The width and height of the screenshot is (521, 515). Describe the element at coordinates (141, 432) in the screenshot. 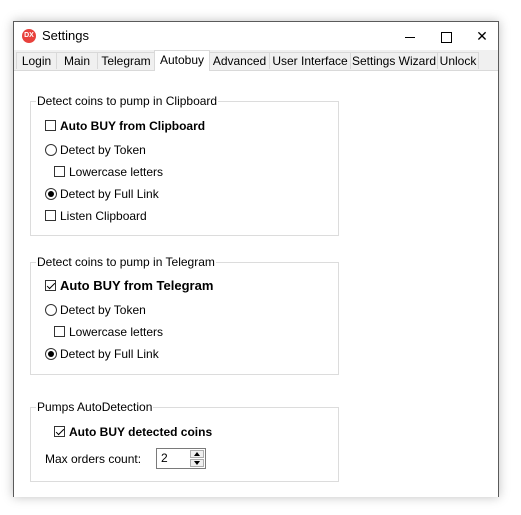

I see `auto-buy-detected-label: Auto BUY detected coins` at that location.